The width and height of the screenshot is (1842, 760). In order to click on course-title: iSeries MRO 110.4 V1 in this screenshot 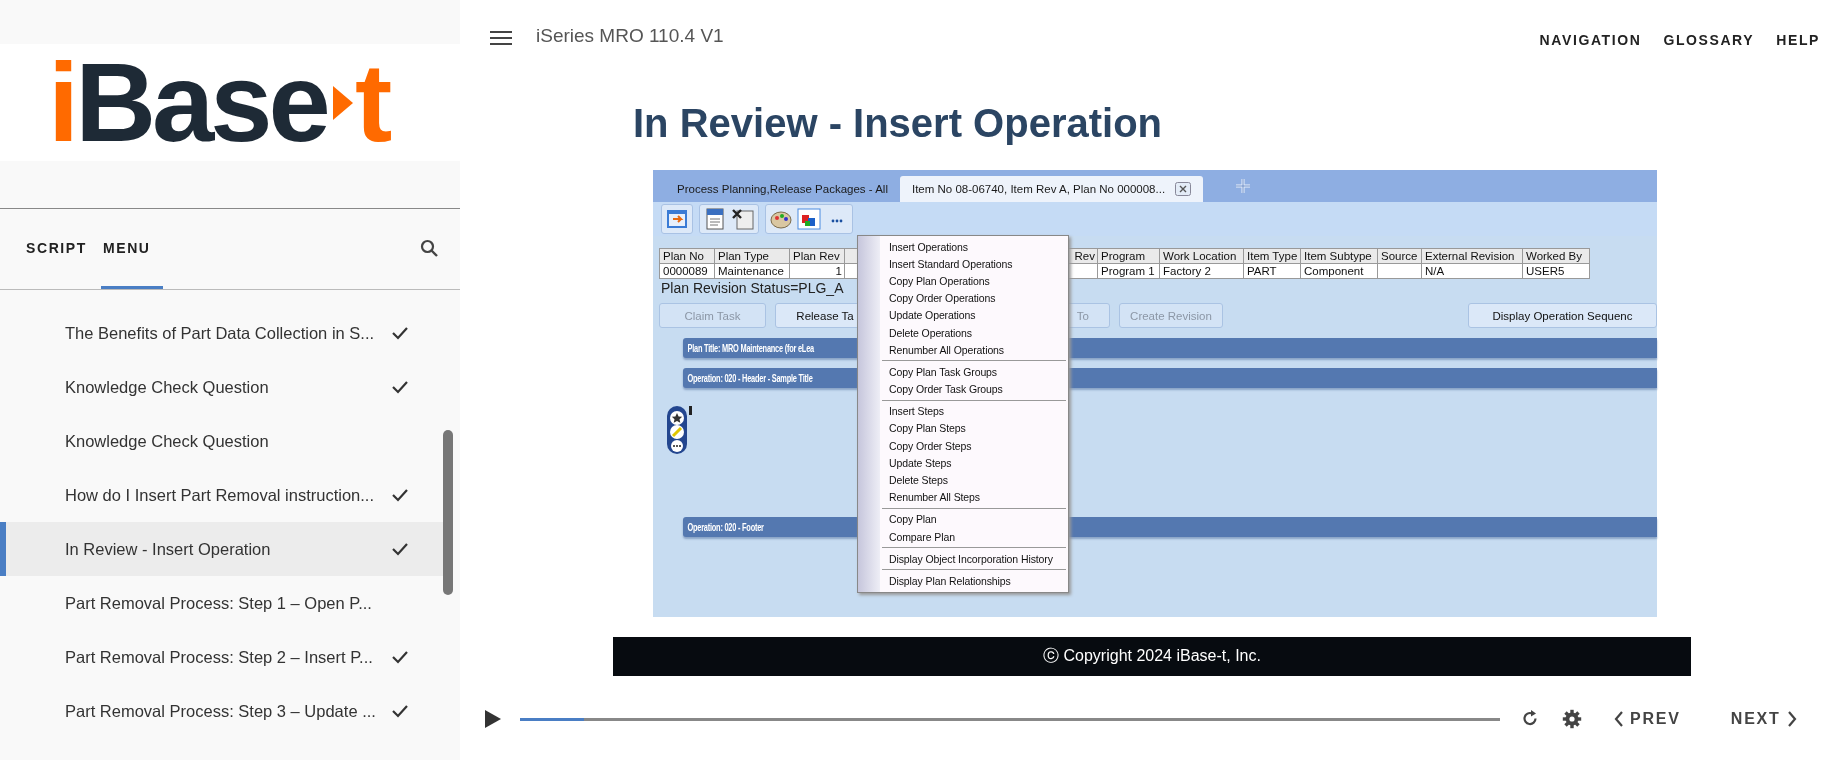, I will do `click(630, 35)`.